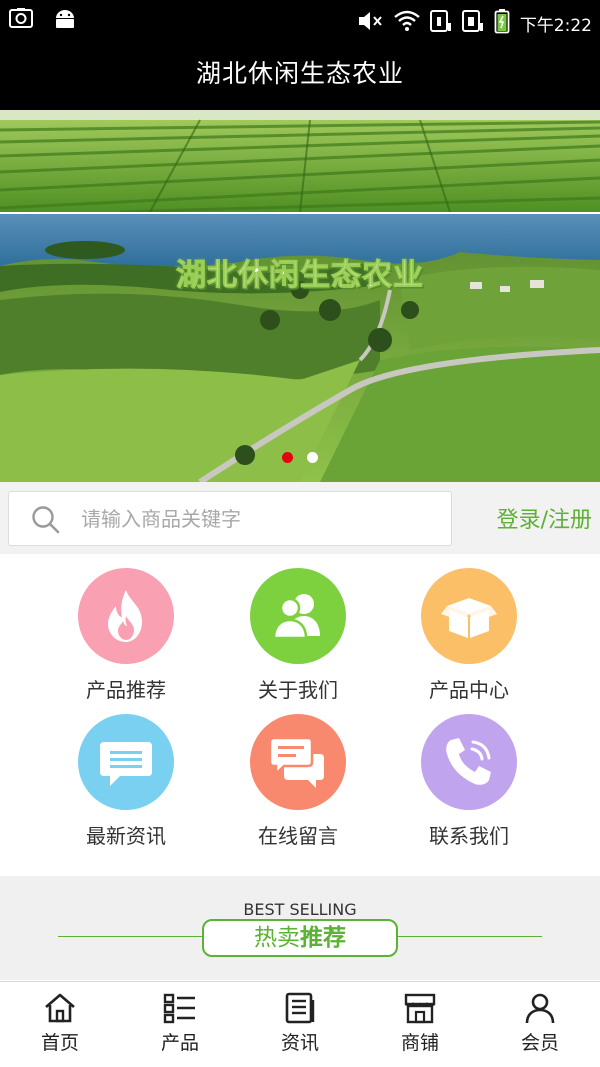 Image resolution: width=600 pixels, height=1067 pixels. I want to click on phone-icon, so click(469, 762).